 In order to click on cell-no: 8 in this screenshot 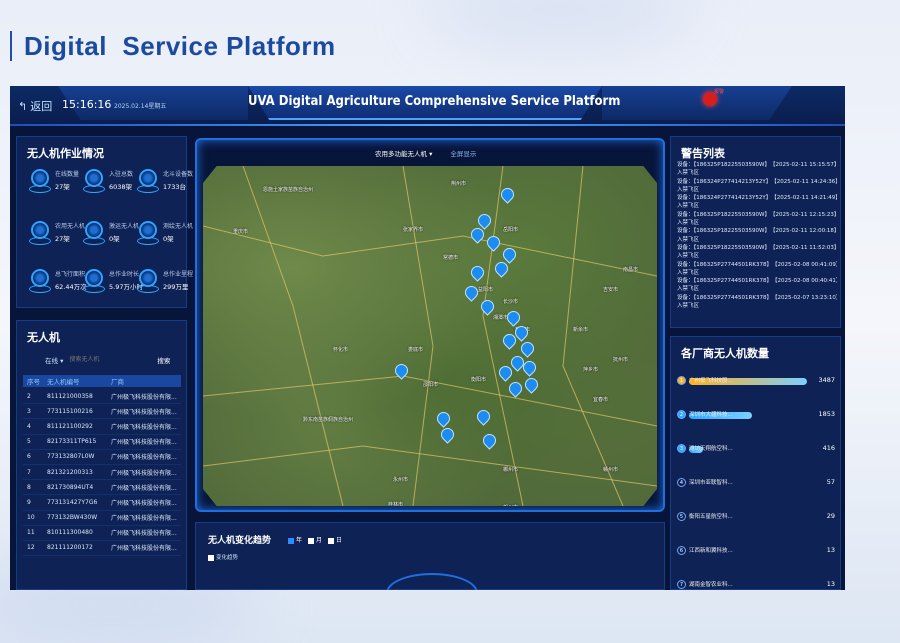, I will do `click(29, 487)`.